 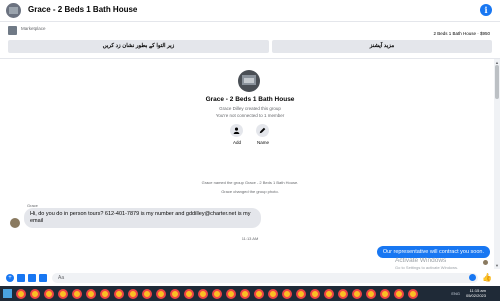 I want to click on group-name: Grace - 2 Beds 1 Bath House, so click(x=250, y=99).